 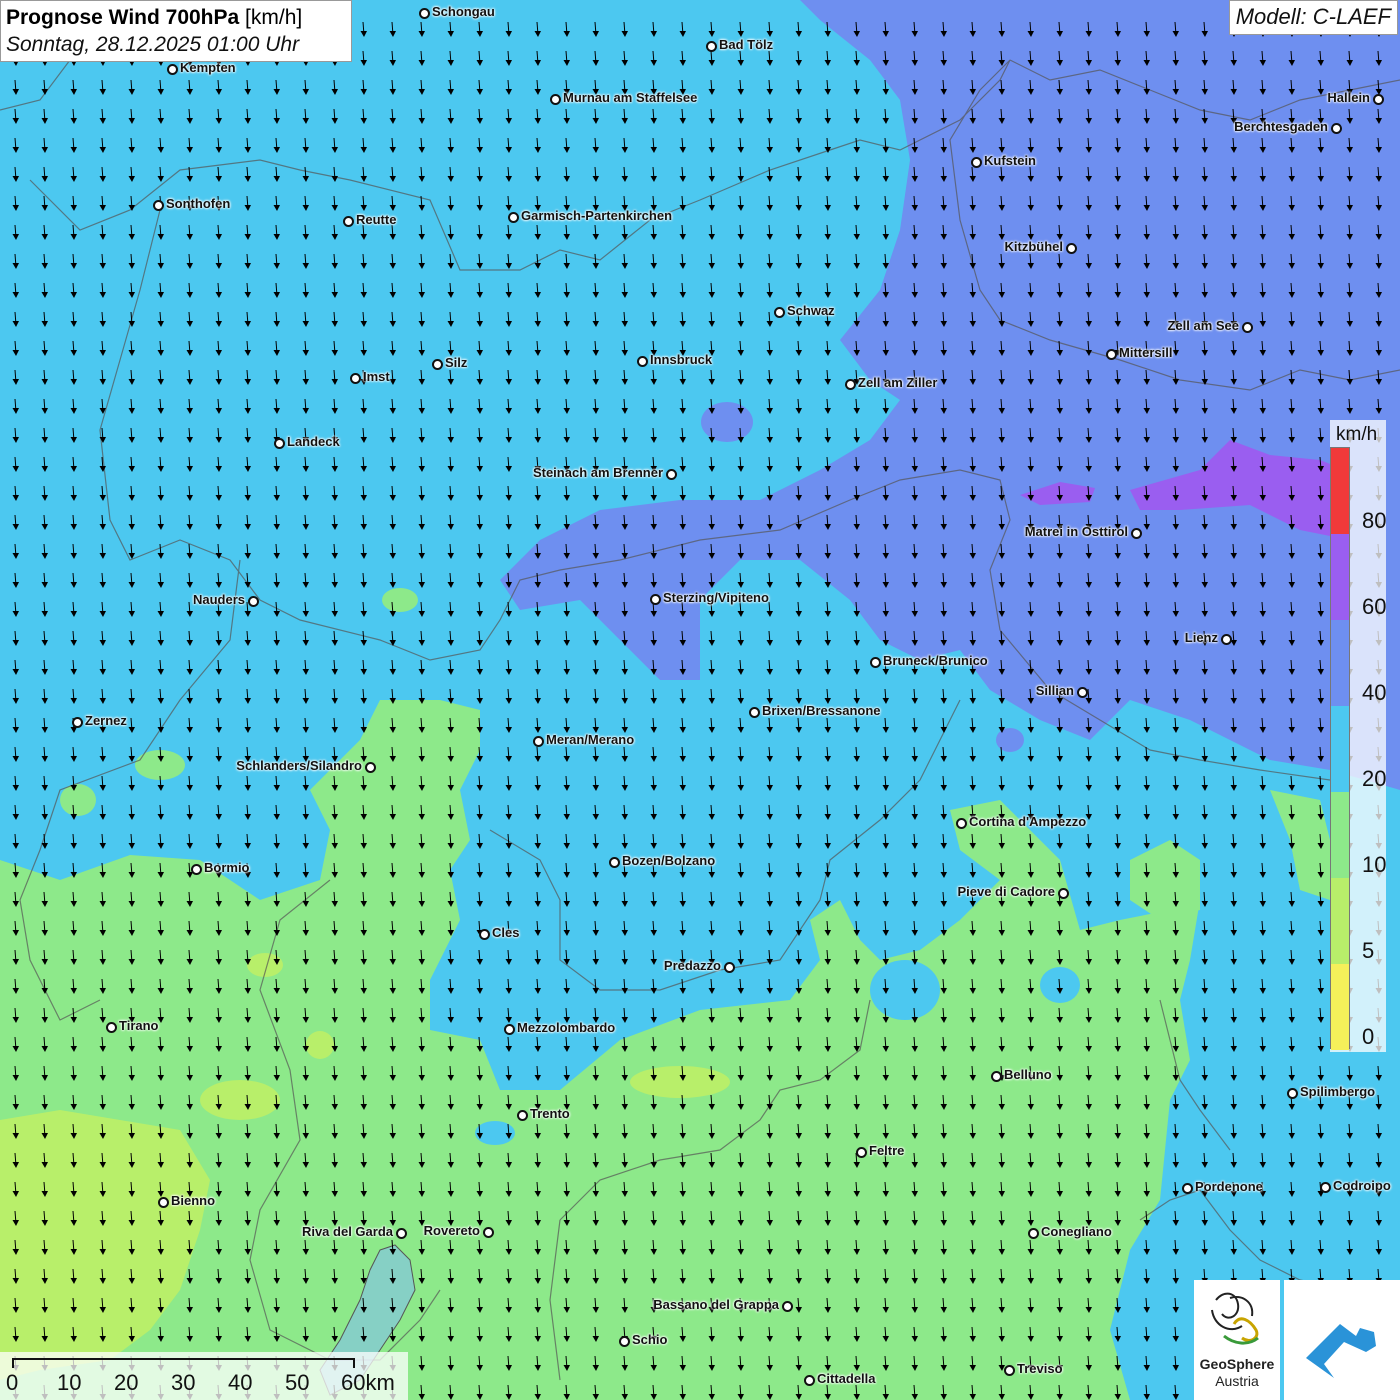 What do you see at coordinates (905, 990) in the screenshot?
I see `zone-20-40-patch` at bounding box center [905, 990].